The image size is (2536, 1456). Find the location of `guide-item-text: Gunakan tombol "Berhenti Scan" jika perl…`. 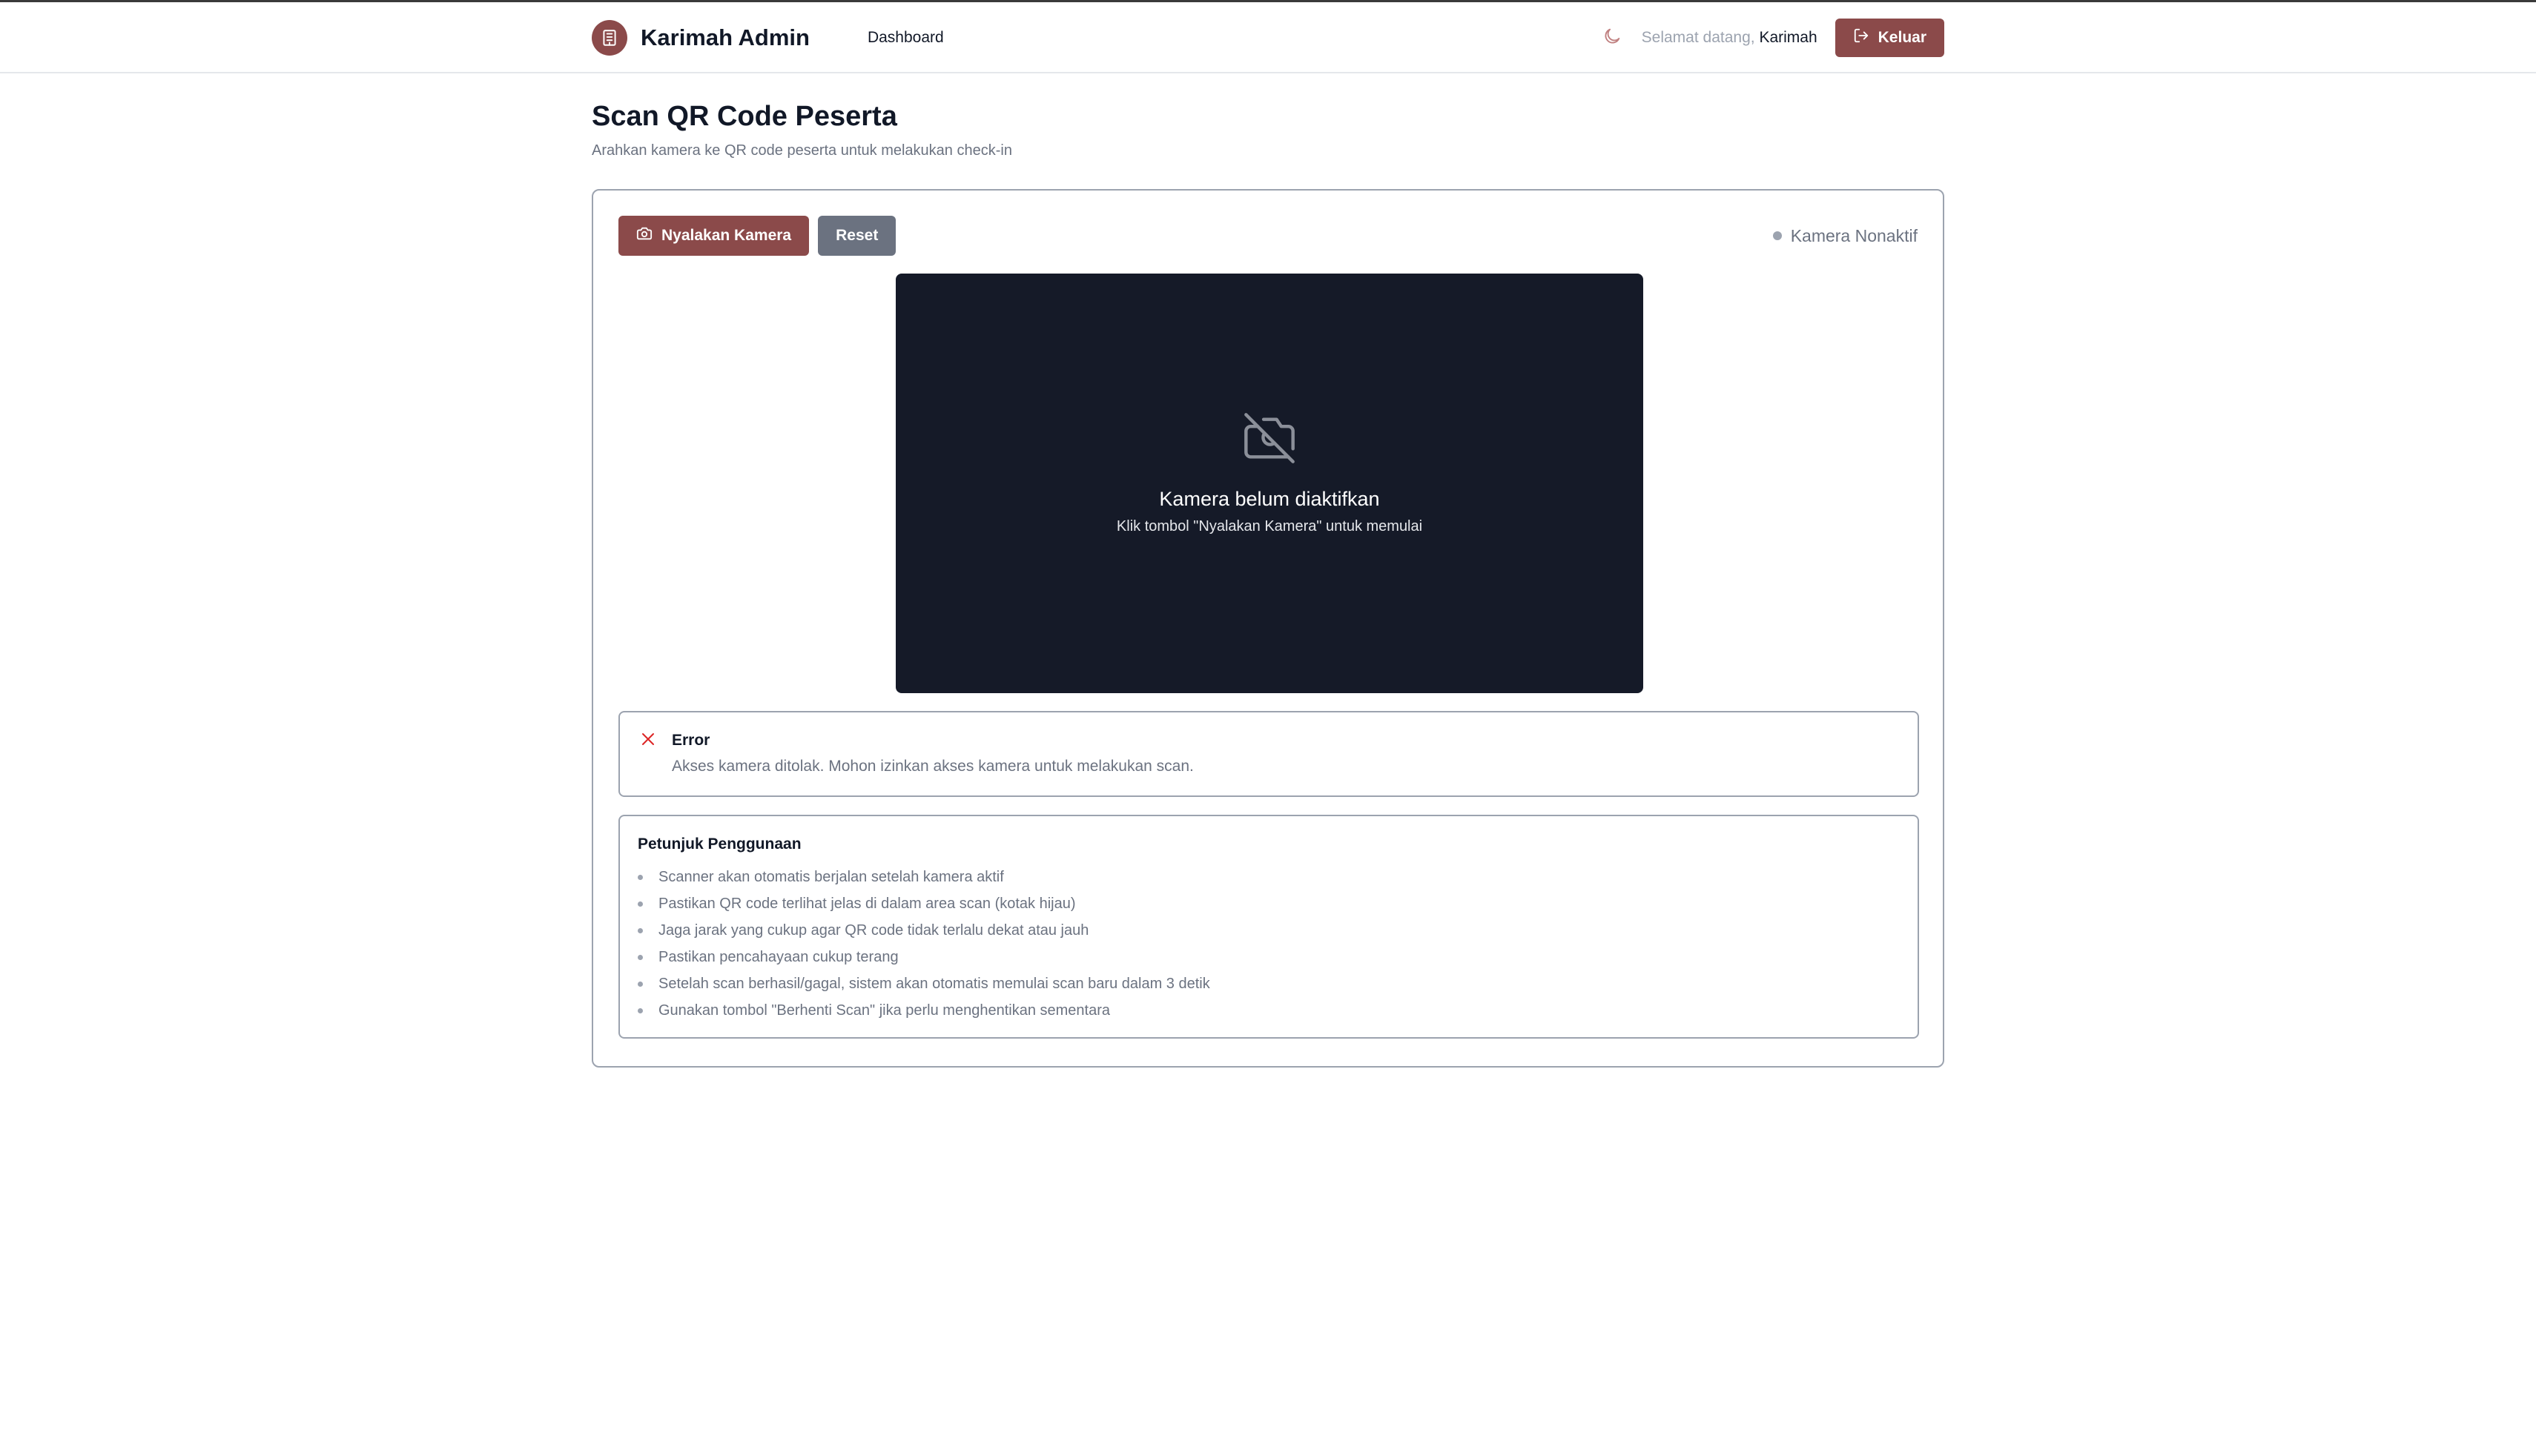

guide-item-text: Gunakan tombol "Berhenti Scan" jika perl… is located at coordinates (884, 1011).